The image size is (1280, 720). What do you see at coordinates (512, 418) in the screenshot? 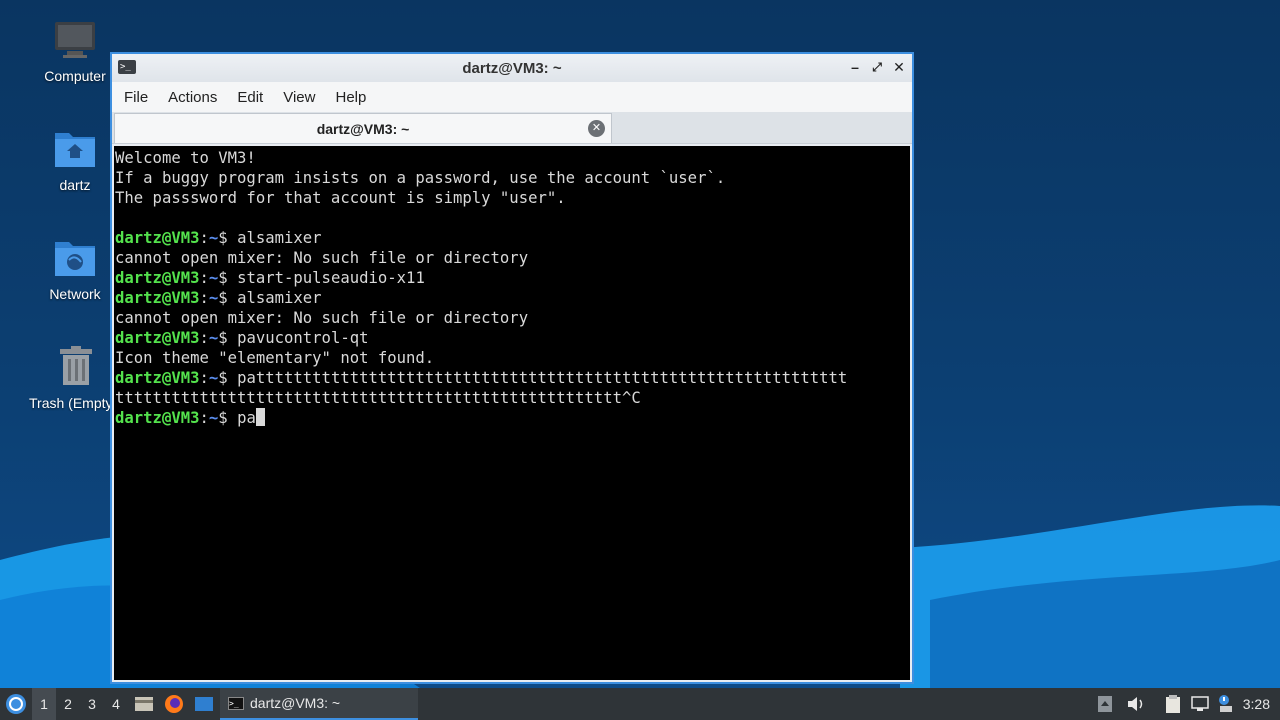
I see `terminal-command-line: dartz@VM3:~$ pa` at bounding box center [512, 418].